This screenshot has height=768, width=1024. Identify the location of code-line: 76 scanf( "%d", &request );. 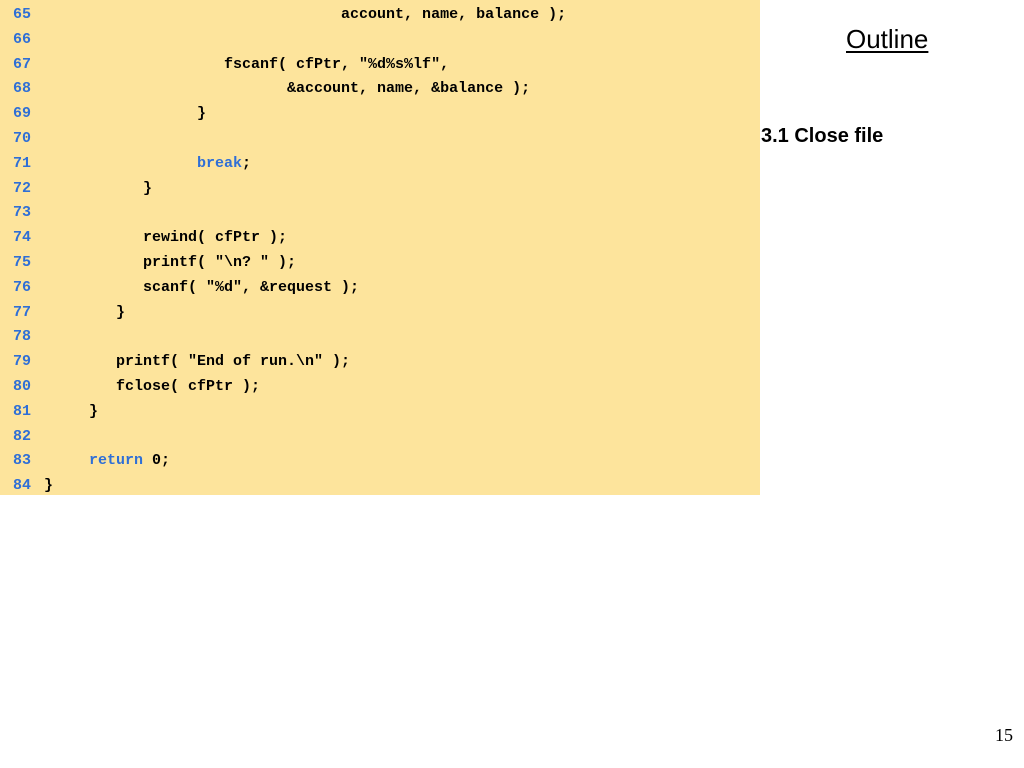
(380, 288).